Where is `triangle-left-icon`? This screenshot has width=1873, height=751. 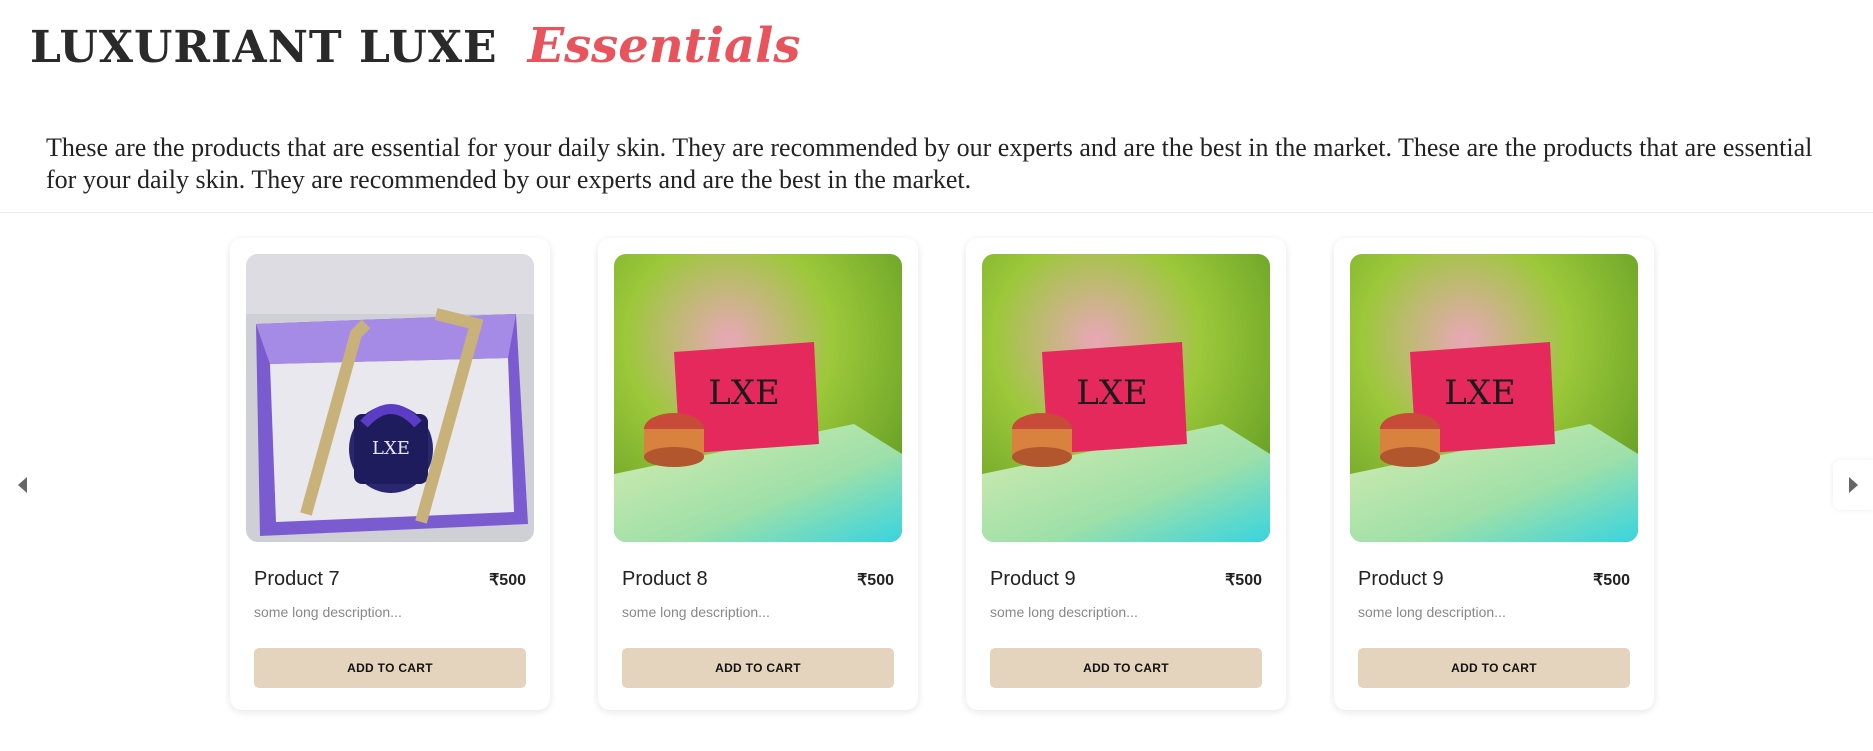
triangle-left-icon is located at coordinates (22, 485).